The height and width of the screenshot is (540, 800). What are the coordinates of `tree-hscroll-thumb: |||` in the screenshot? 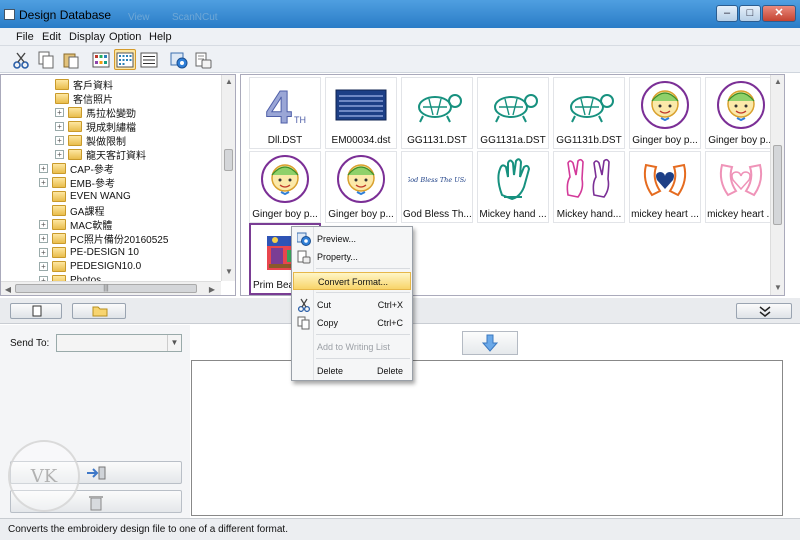 It's located at (106, 288).